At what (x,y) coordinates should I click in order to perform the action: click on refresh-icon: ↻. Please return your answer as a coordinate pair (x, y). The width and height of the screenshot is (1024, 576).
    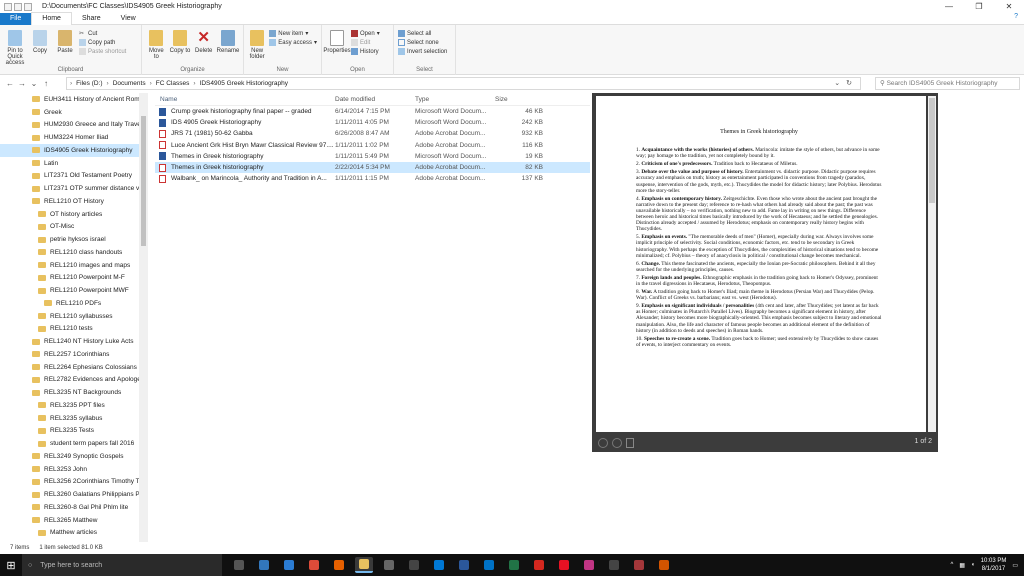
    Looking at the image, I should click on (849, 83).